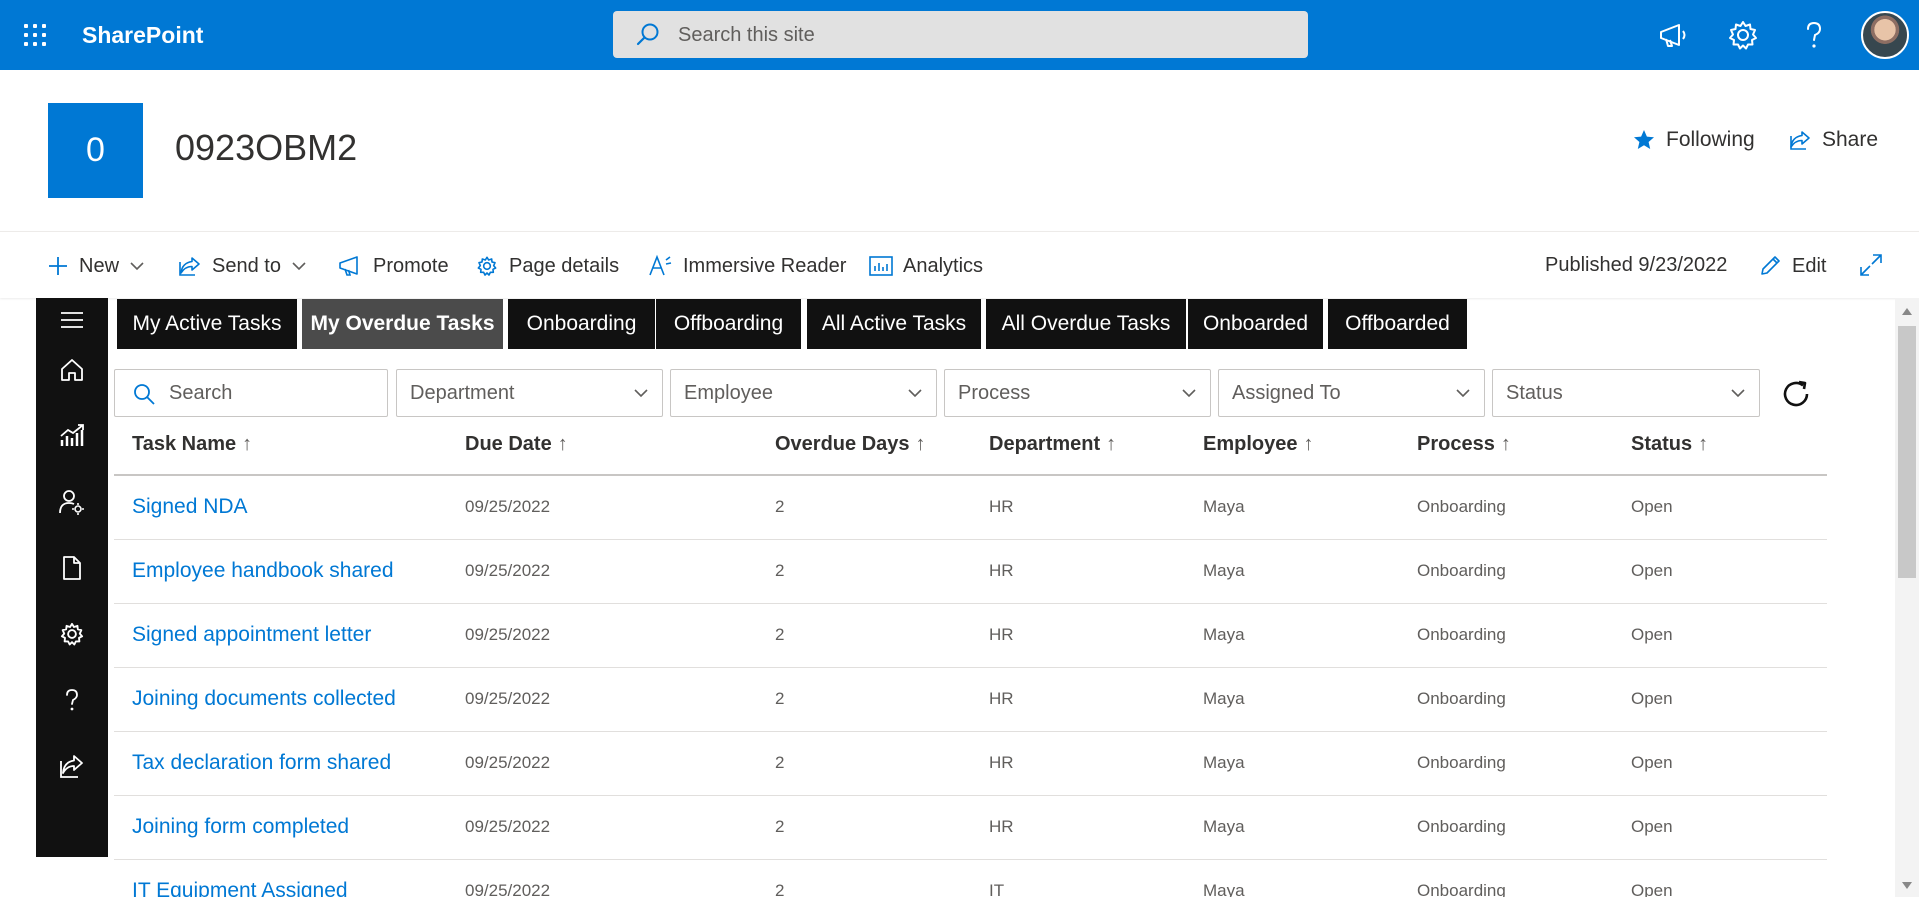 The width and height of the screenshot is (1919, 897). I want to click on task-name-link: Joining documents collected, so click(264, 699).